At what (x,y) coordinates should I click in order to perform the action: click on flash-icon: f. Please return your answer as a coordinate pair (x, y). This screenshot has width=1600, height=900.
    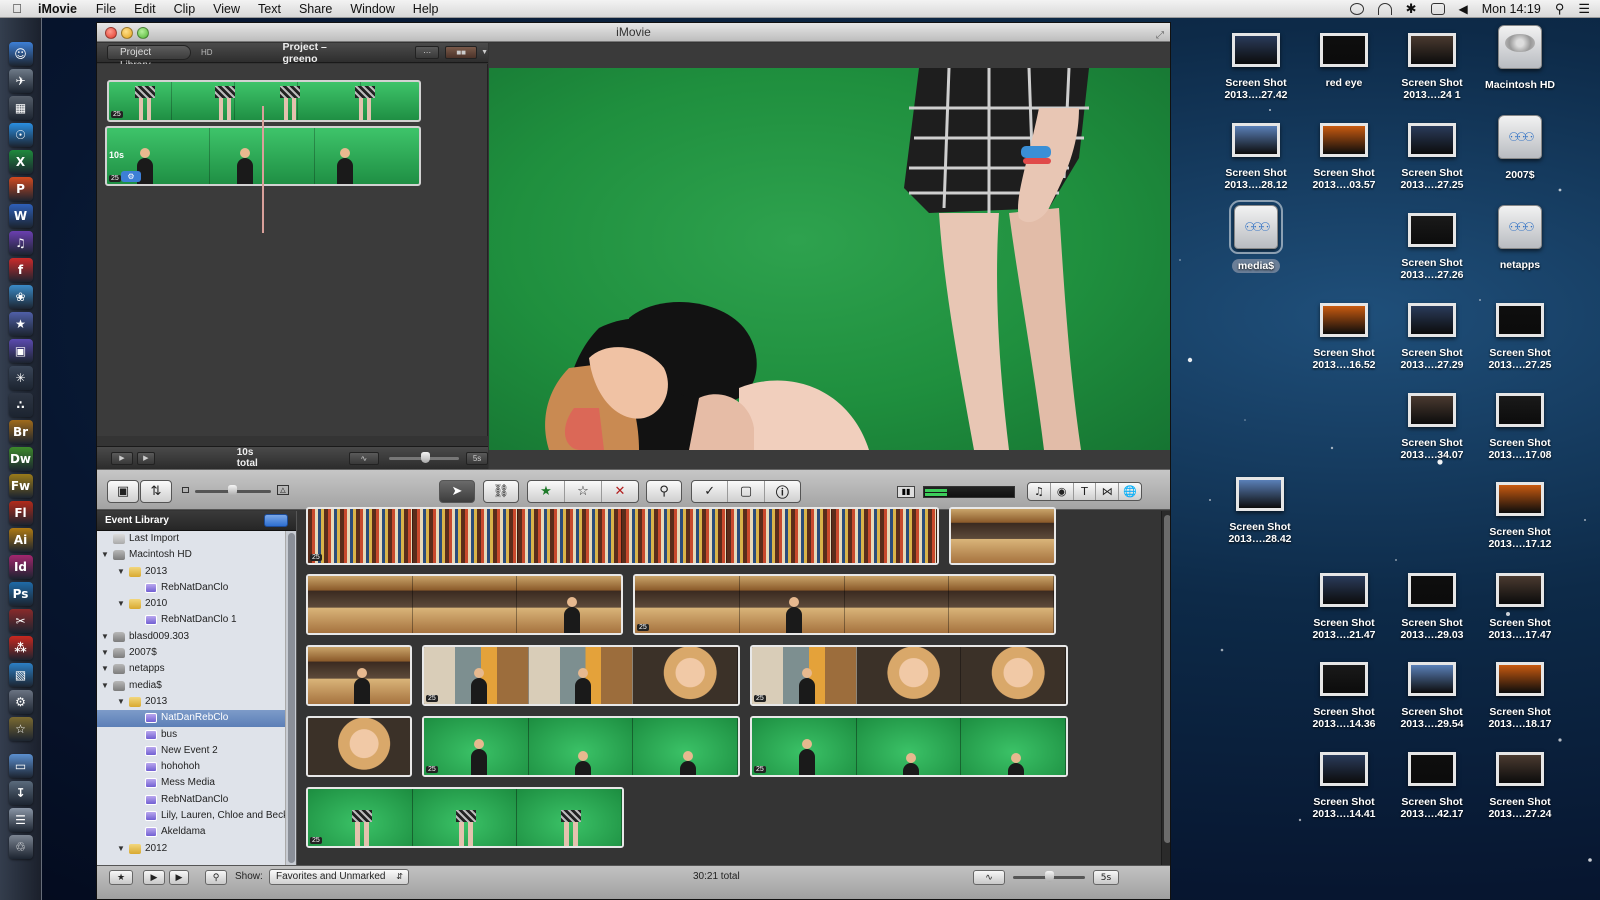
    Looking at the image, I should click on (20, 270).